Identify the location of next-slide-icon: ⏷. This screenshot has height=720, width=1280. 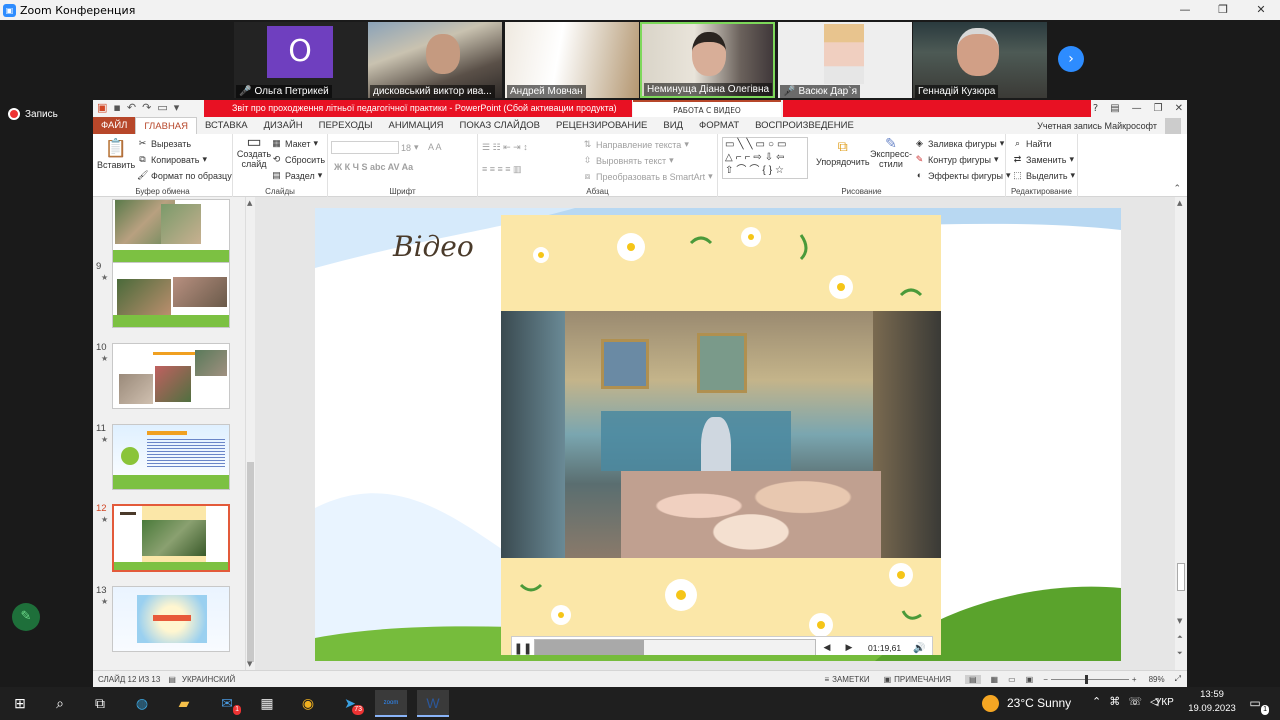
(1180, 653).